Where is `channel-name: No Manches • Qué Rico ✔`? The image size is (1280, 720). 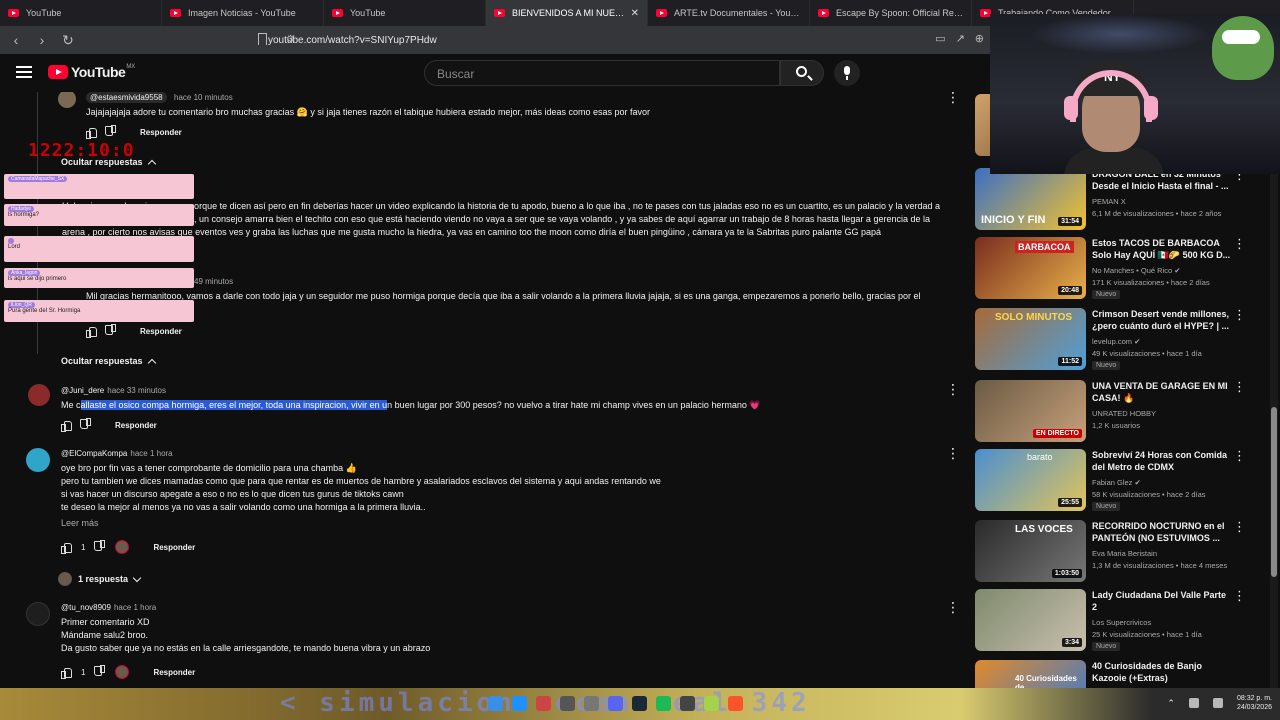
channel-name: No Manches • Qué Rico ✔ is located at coordinates (1136, 270).